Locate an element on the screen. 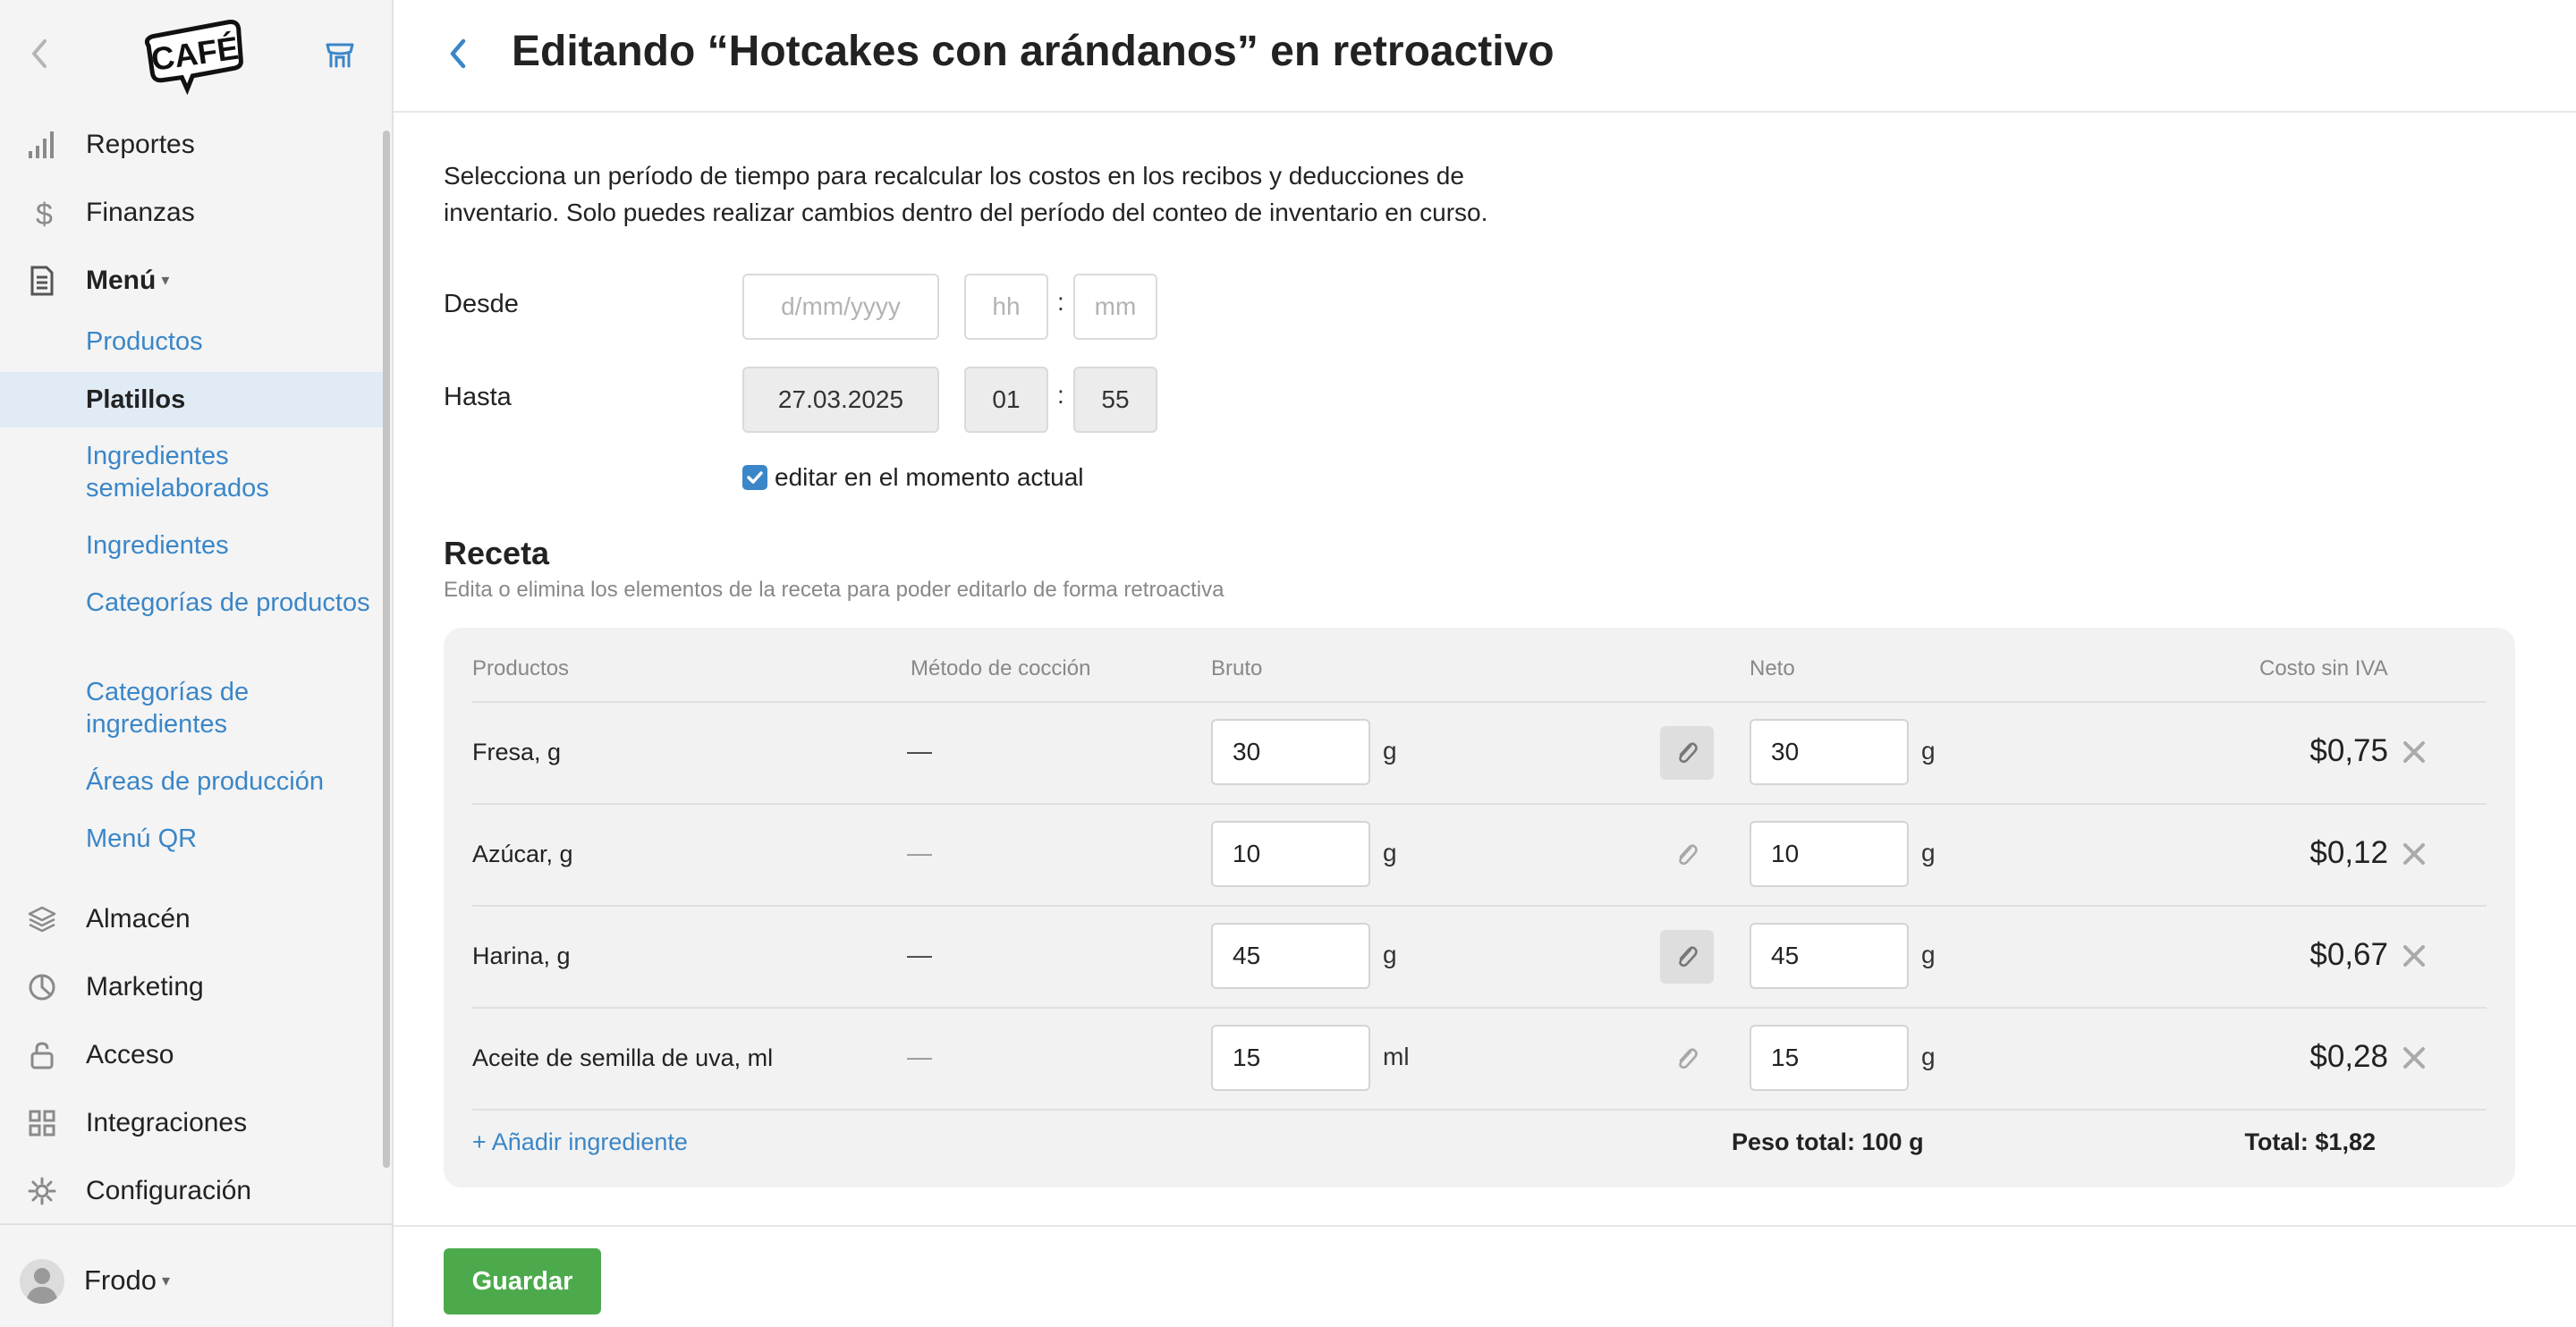  nav-label: Almacén is located at coordinates (138, 919).